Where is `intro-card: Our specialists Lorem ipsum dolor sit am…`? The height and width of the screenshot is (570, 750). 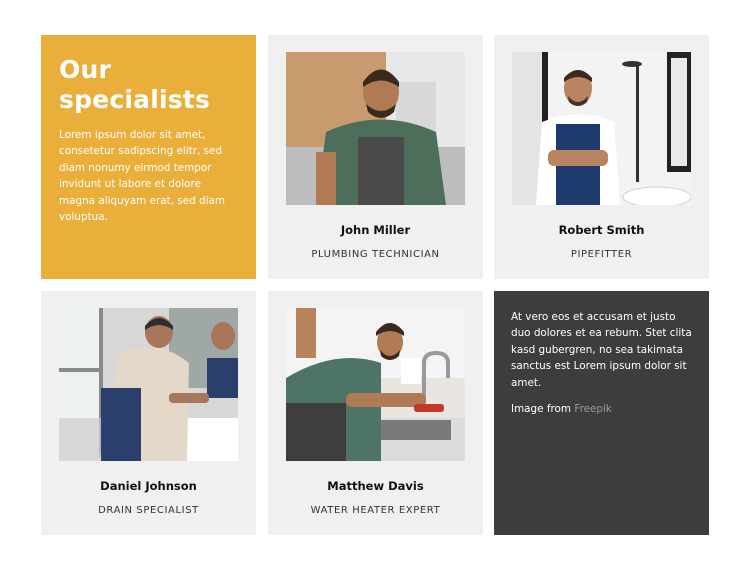
intro-card: Our specialists Lorem ipsum dolor sit am… is located at coordinates (148, 157).